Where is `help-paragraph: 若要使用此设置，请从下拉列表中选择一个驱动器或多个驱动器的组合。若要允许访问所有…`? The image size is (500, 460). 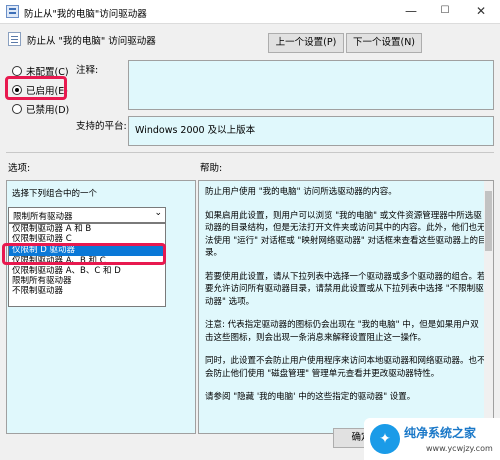
help-paragraph: 若要使用此设置，请从下拉列表中选择一个驱动器或多个驱动器的组合。若要允许访问所有… is located at coordinates (345, 289).